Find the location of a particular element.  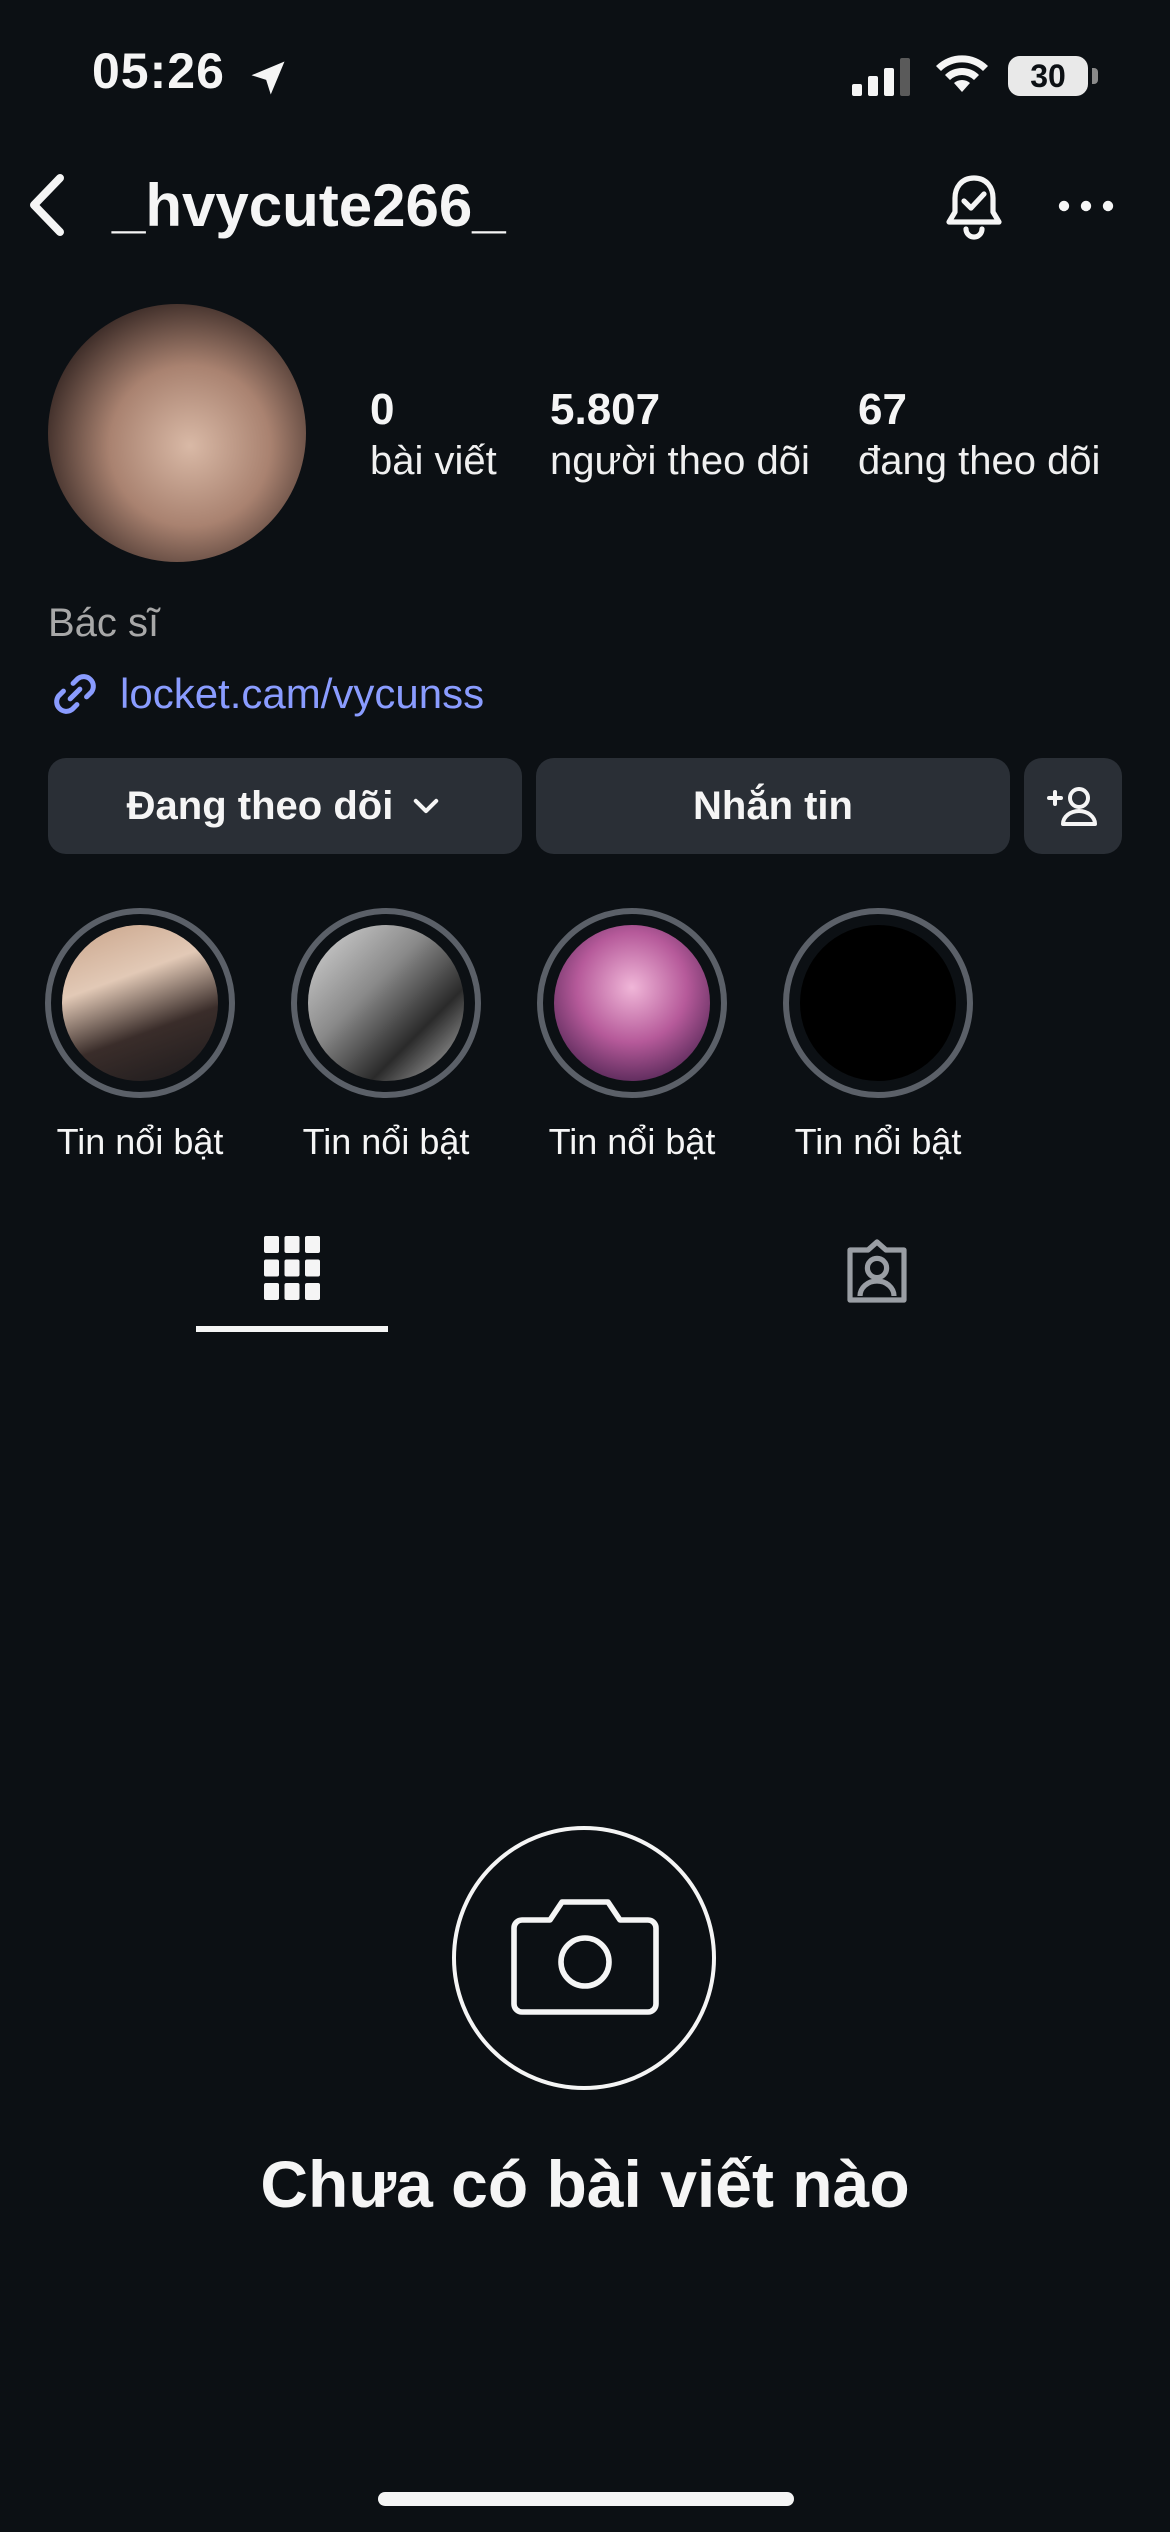

more-options-icon is located at coordinates (1086, 206).